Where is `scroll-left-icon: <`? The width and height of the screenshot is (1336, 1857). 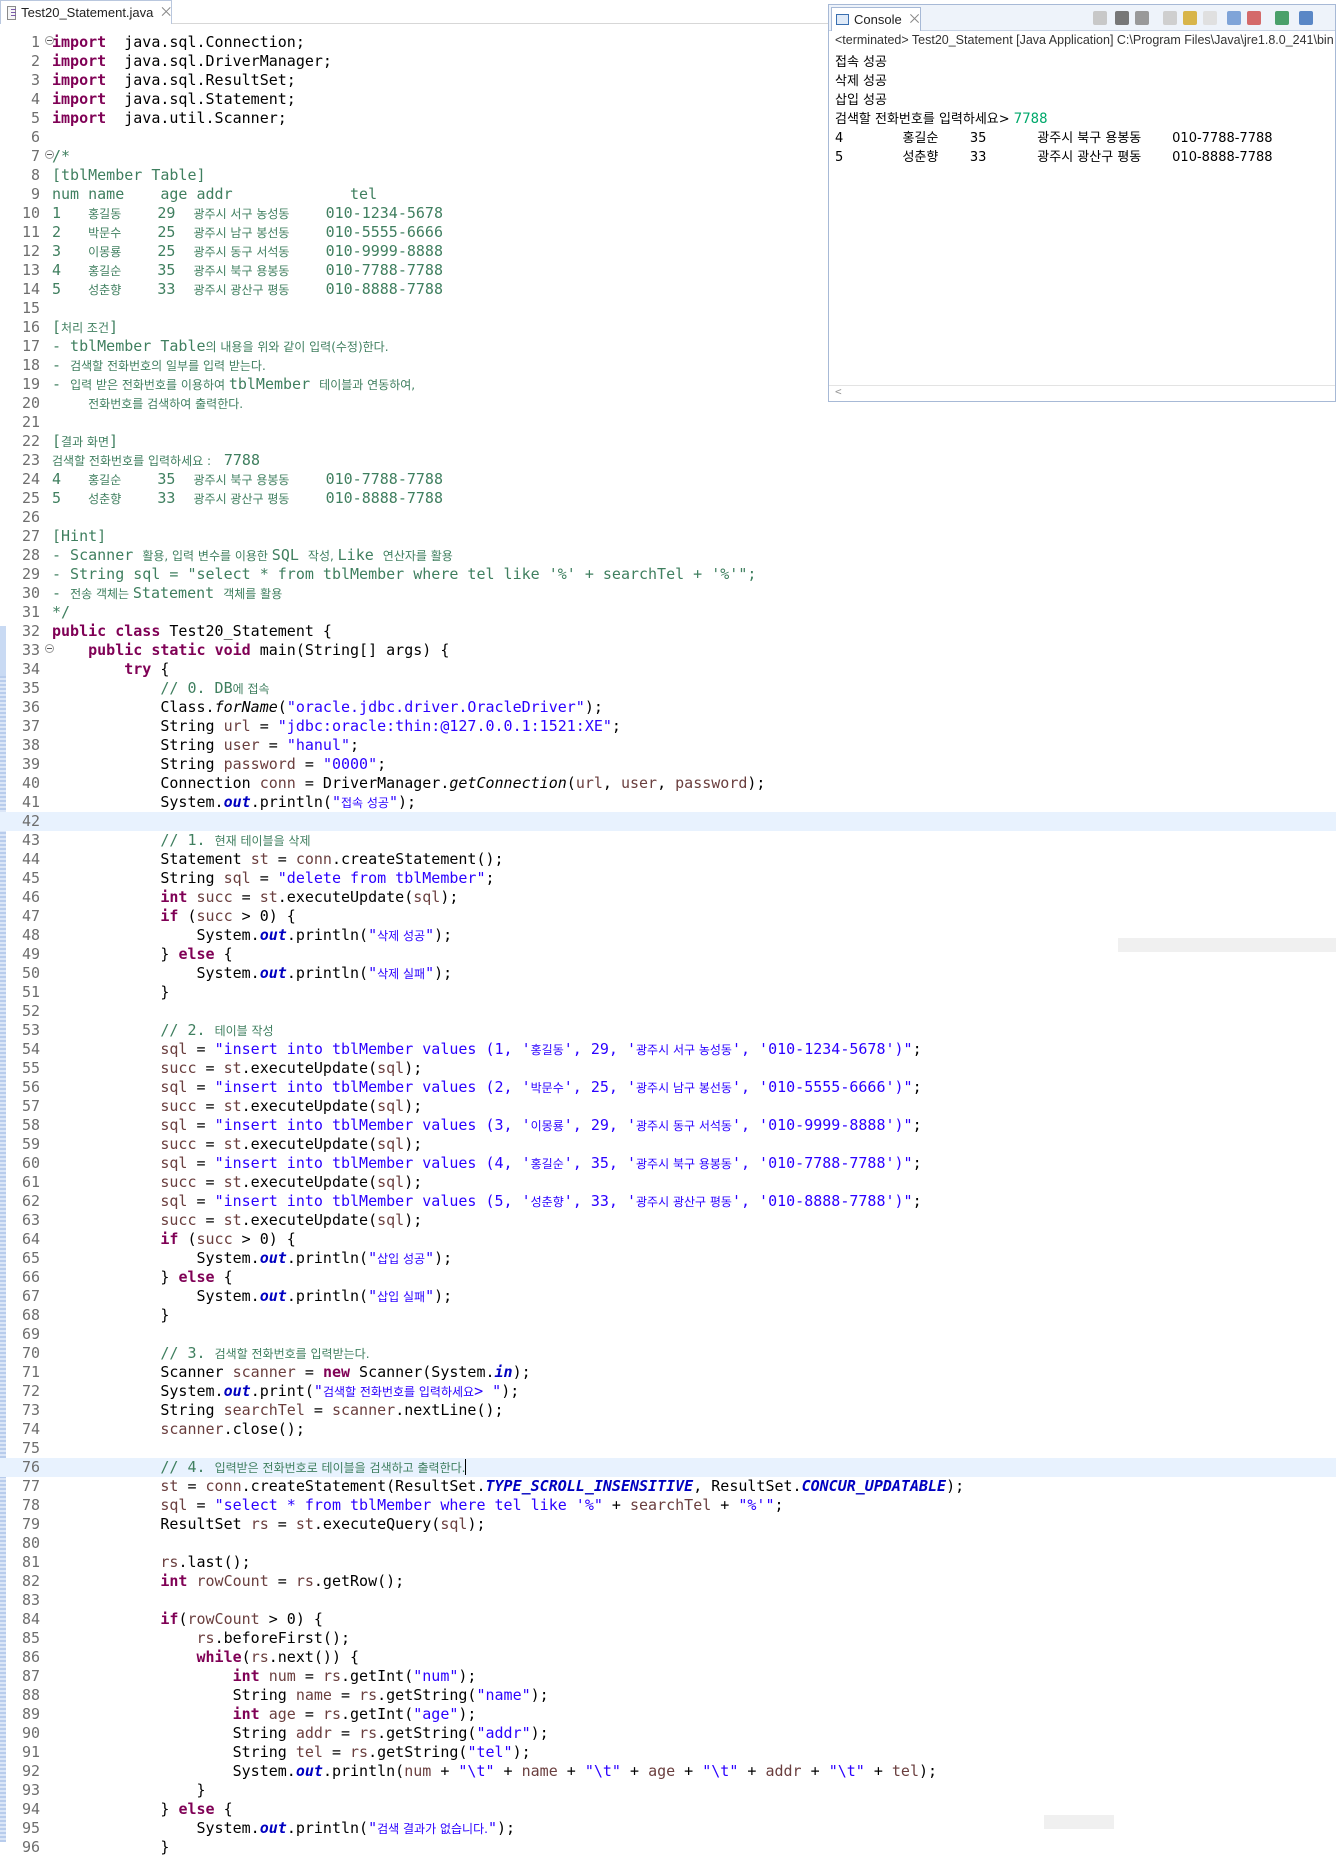
scroll-left-icon: < is located at coordinates (838, 391).